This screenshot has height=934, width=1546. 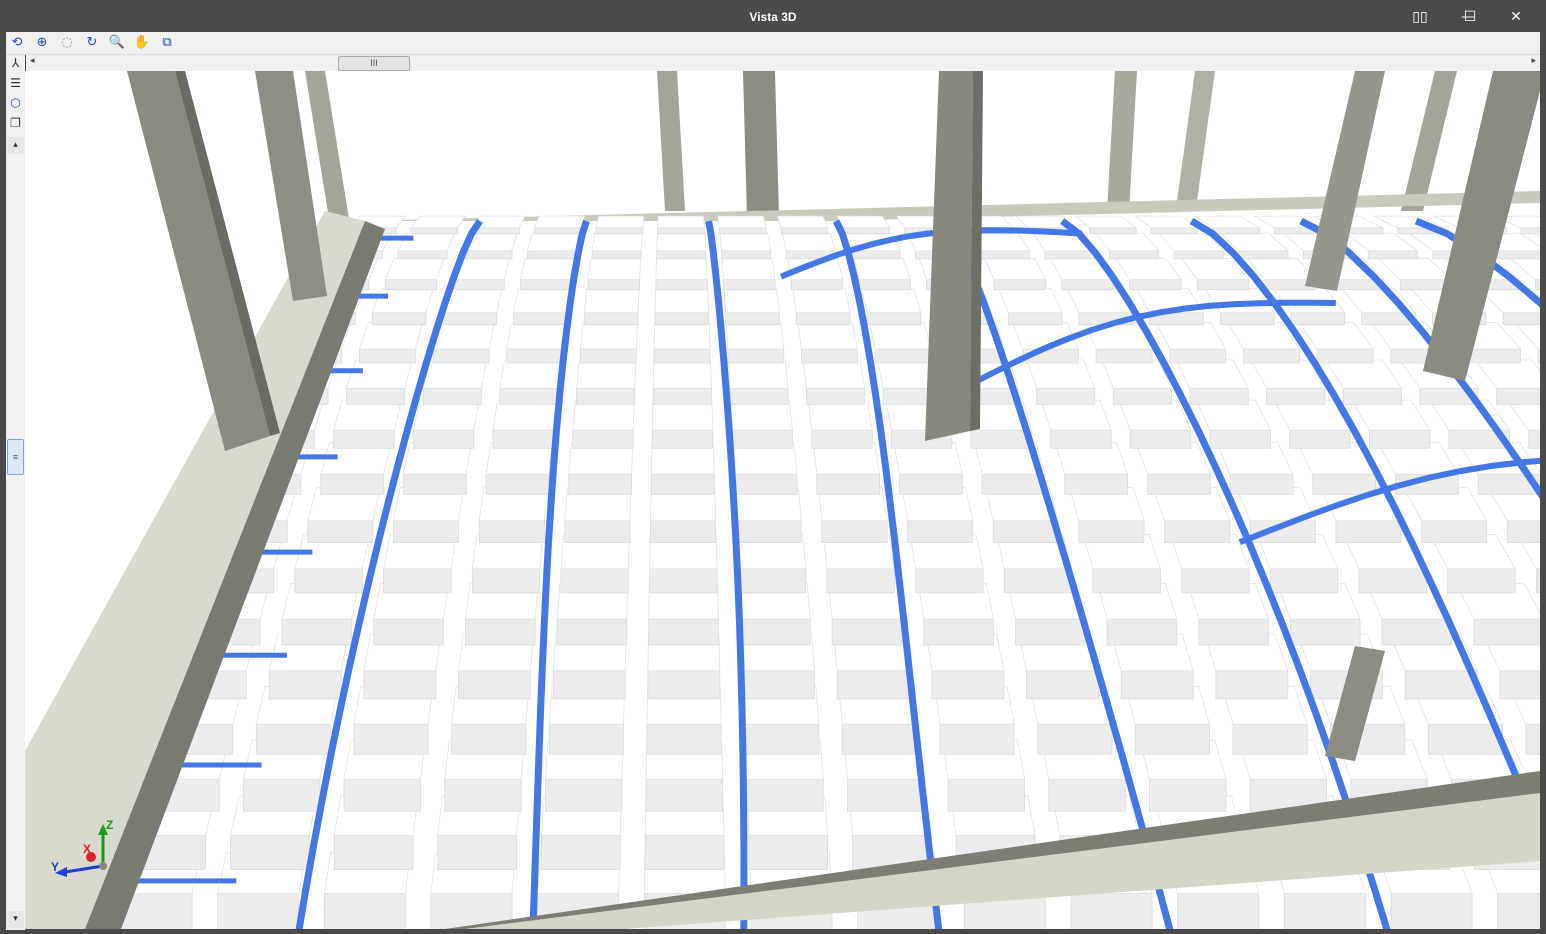 What do you see at coordinates (15, 63) in the screenshot?
I see `axis-icon: ⅄` at bounding box center [15, 63].